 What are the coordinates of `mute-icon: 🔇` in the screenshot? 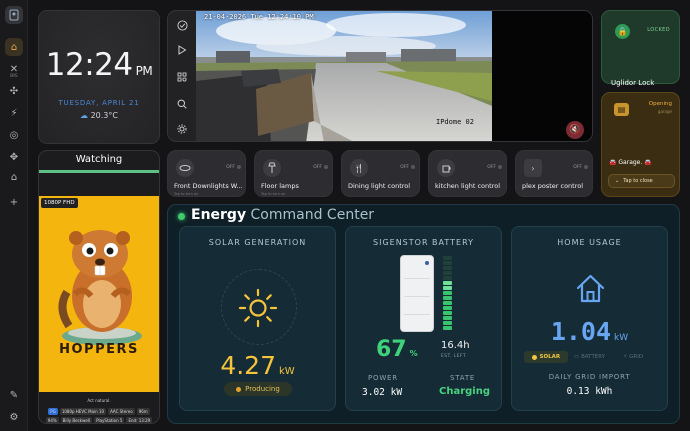 It's located at (575, 130).